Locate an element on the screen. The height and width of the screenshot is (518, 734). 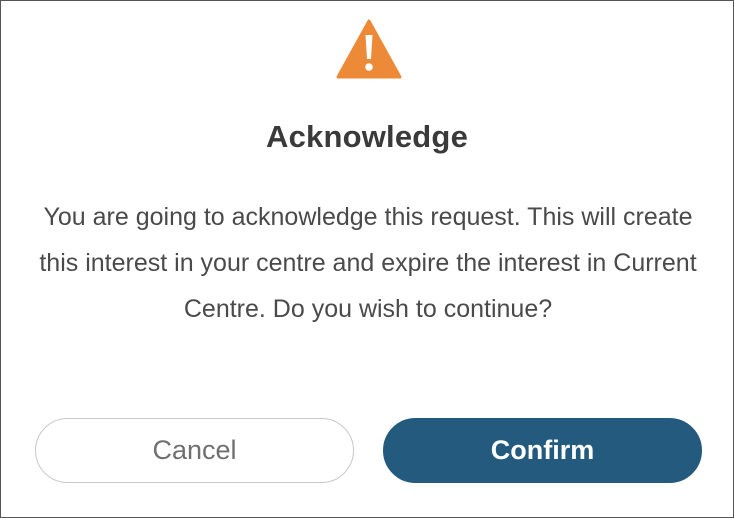
warning-triangle-icon is located at coordinates (369, 49).